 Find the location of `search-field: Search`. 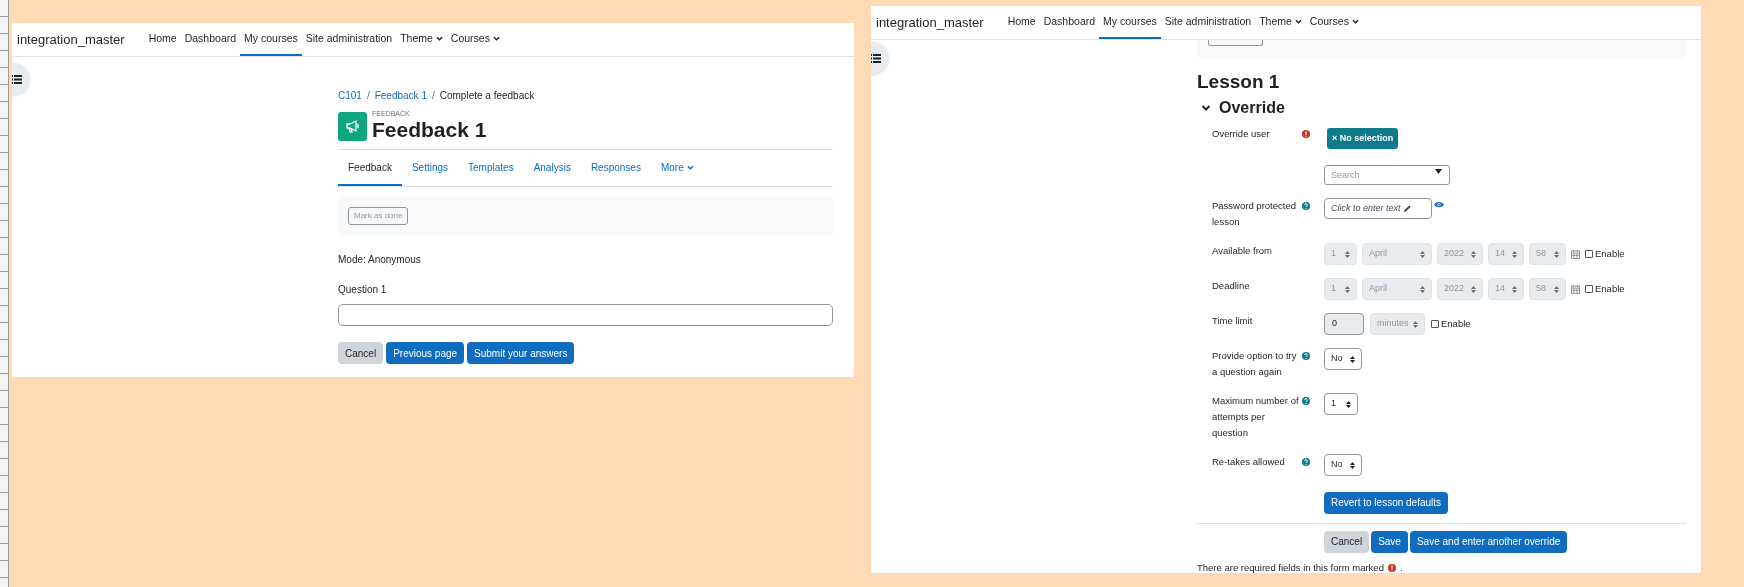

search-field: Search is located at coordinates (1387, 175).